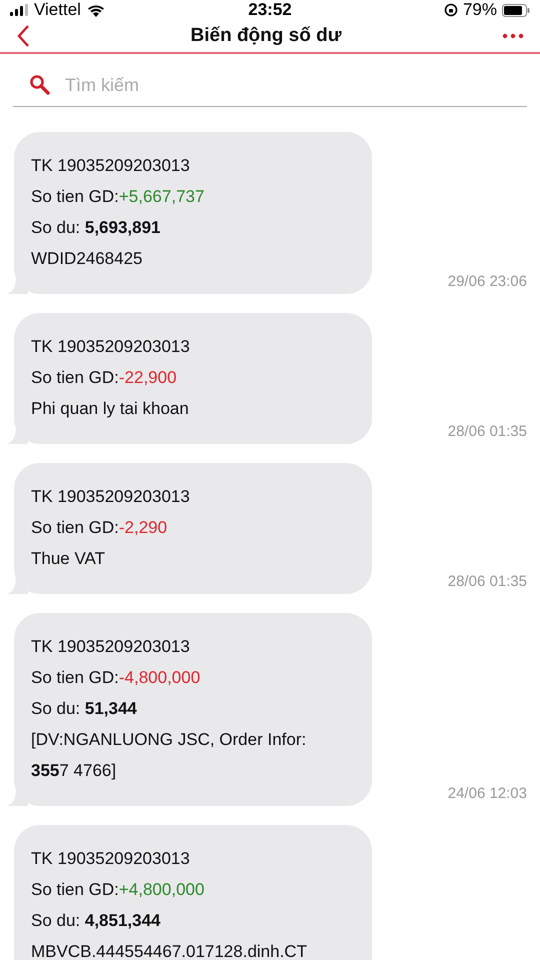 Image resolution: width=540 pixels, height=960 pixels. I want to click on search-icon, so click(40, 85).